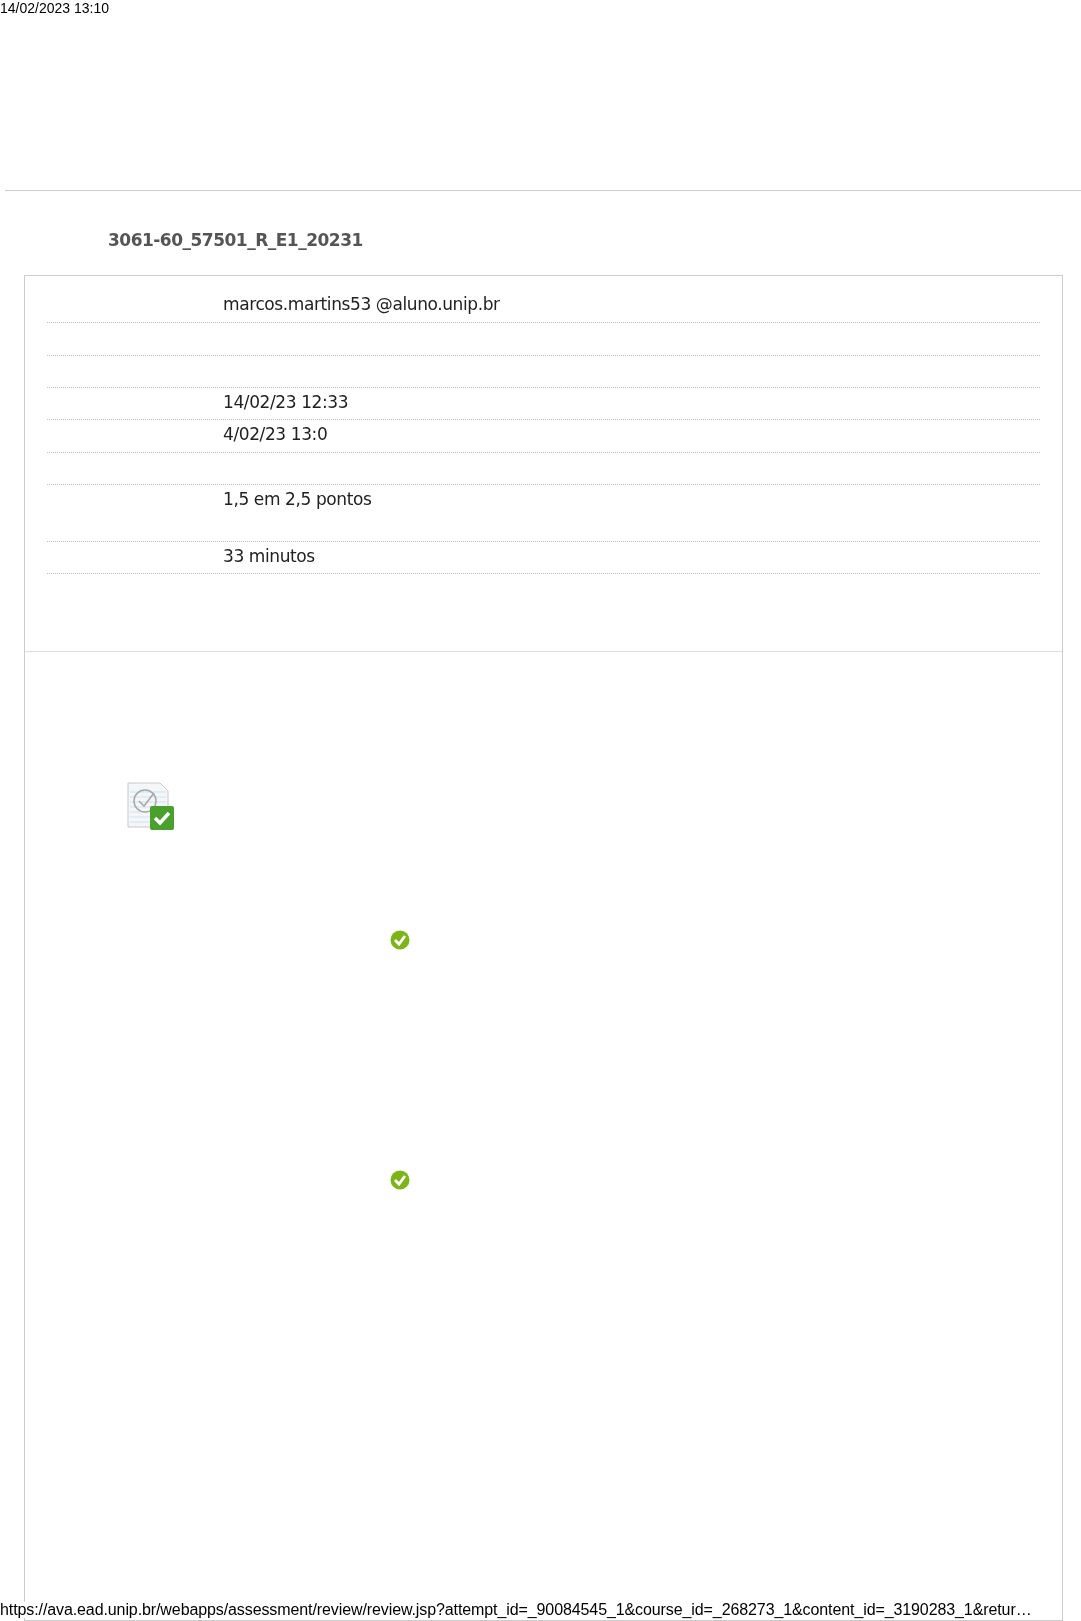 The image size is (1081, 1621). I want to click on detail-value: 4/02/23 13:0, so click(275, 434).